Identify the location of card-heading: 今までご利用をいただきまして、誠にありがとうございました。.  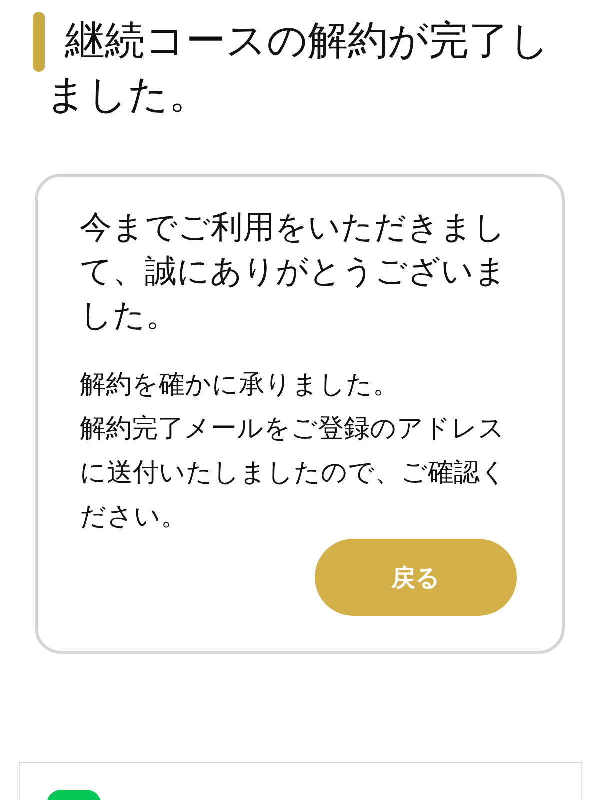
(294, 271).